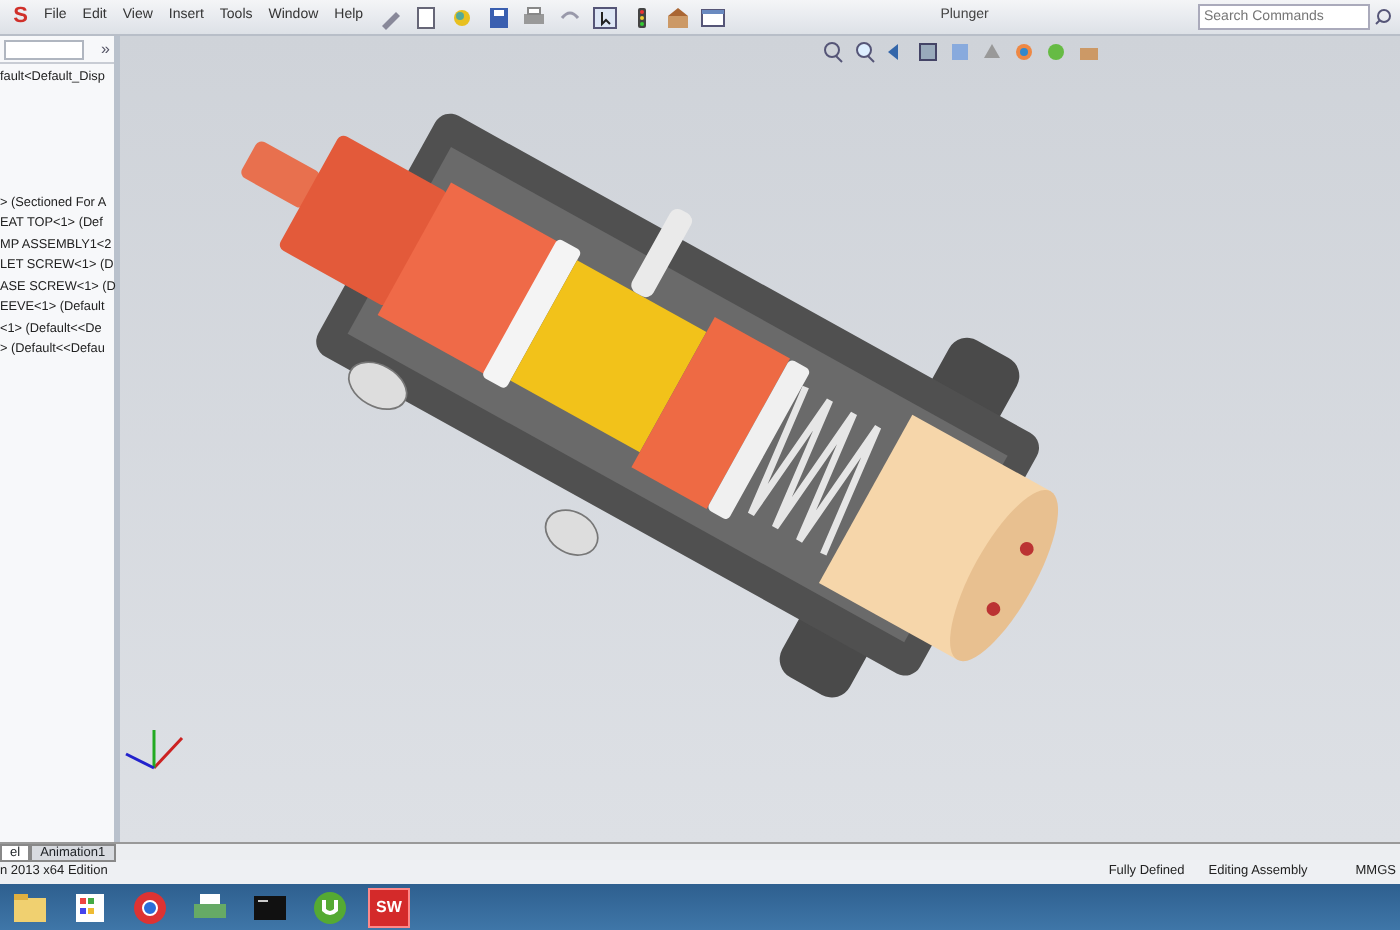  What do you see at coordinates (154, 750) in the screenshot?
I see `axis-triad-icon` at bounding box center [154, 750].